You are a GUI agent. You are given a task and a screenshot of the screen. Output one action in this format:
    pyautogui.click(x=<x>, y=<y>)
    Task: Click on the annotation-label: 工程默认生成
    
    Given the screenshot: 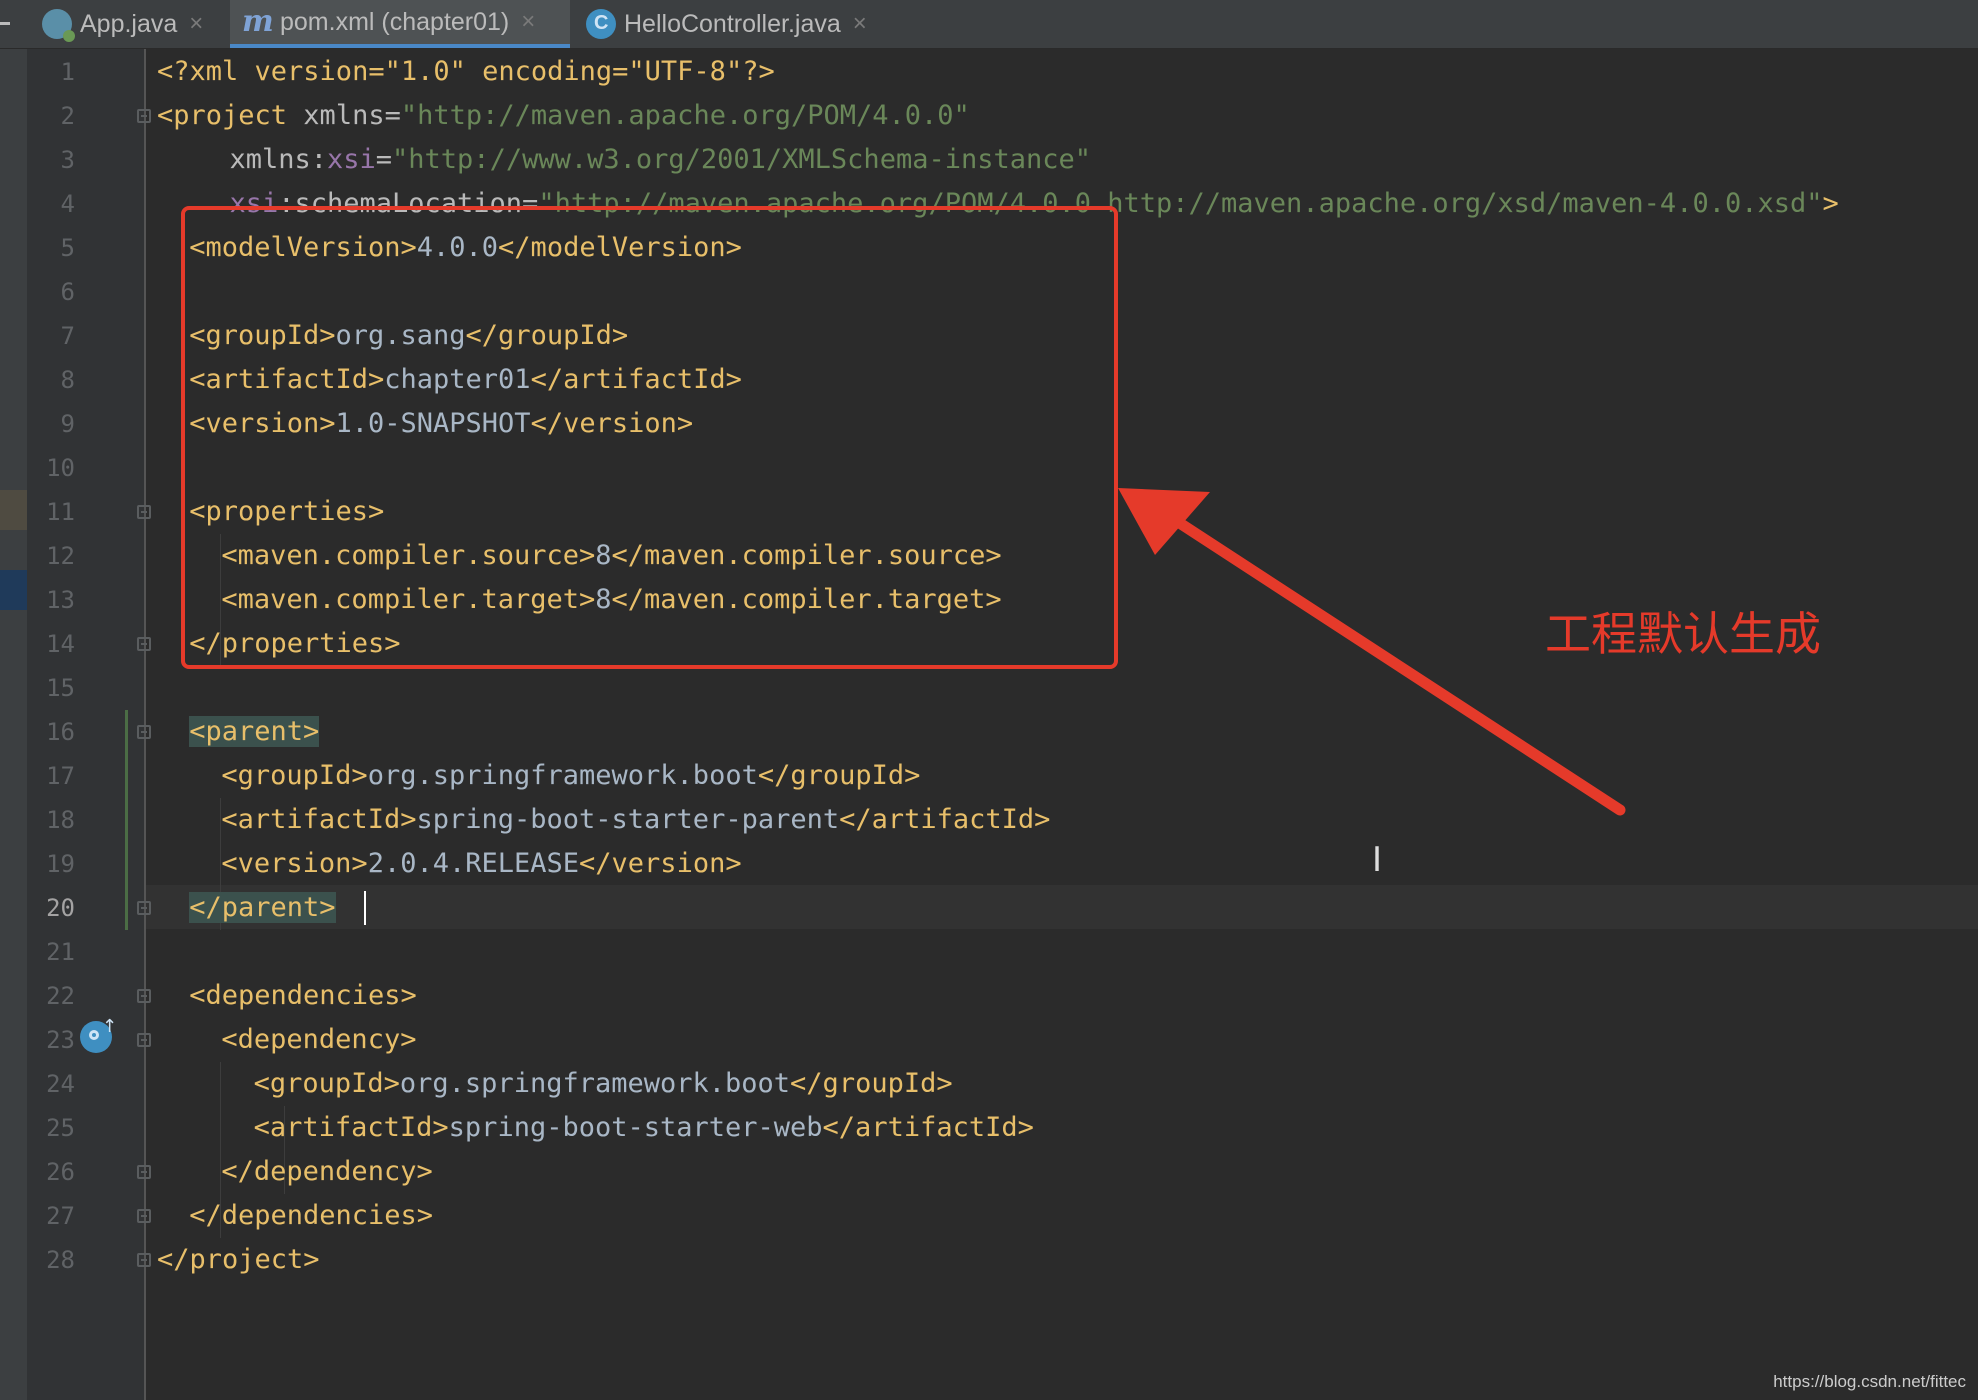 What is the action you would take?
    pyautogui.click(x=1683, y=634)
    